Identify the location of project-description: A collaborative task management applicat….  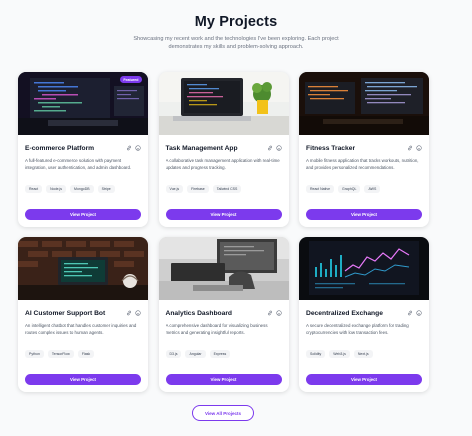
(222, 164).